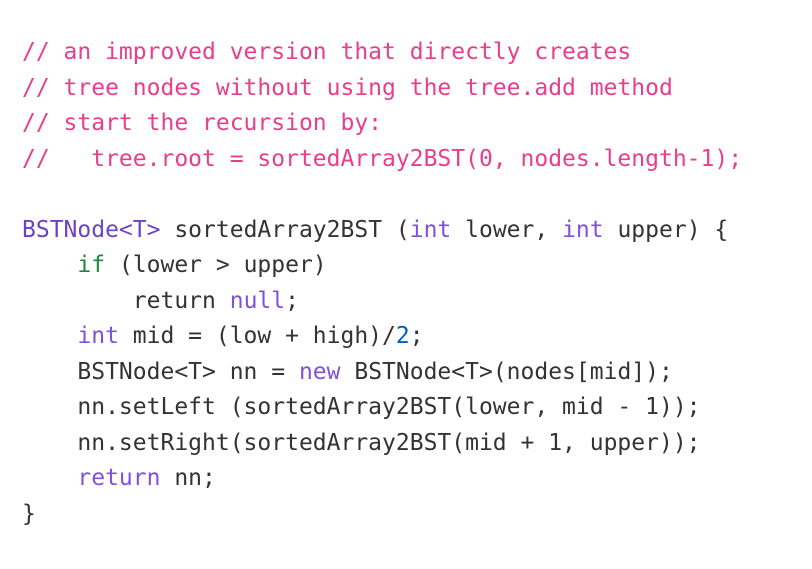 The image size is (812, 569). I want to click on code-text: upper) {, so click(666, 229).